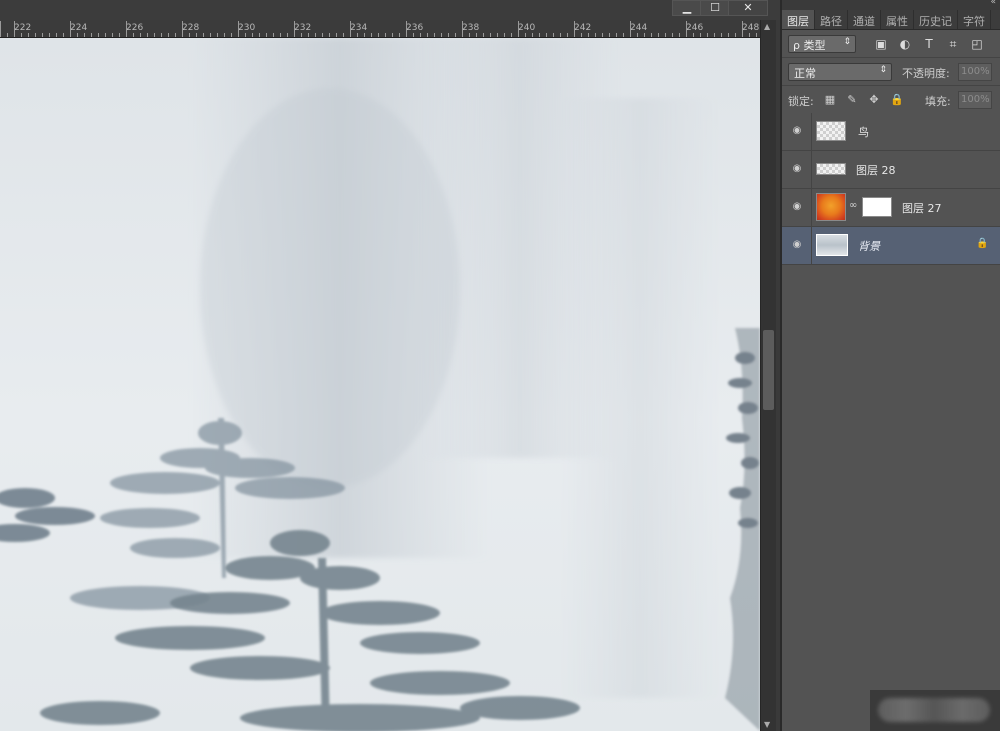 Image resolution: width=1000 pixels, height=731 pixels. Describe the element at coordinates (993, 3) in the screenshot. I see `collapse-panel-icon: «` at that location.